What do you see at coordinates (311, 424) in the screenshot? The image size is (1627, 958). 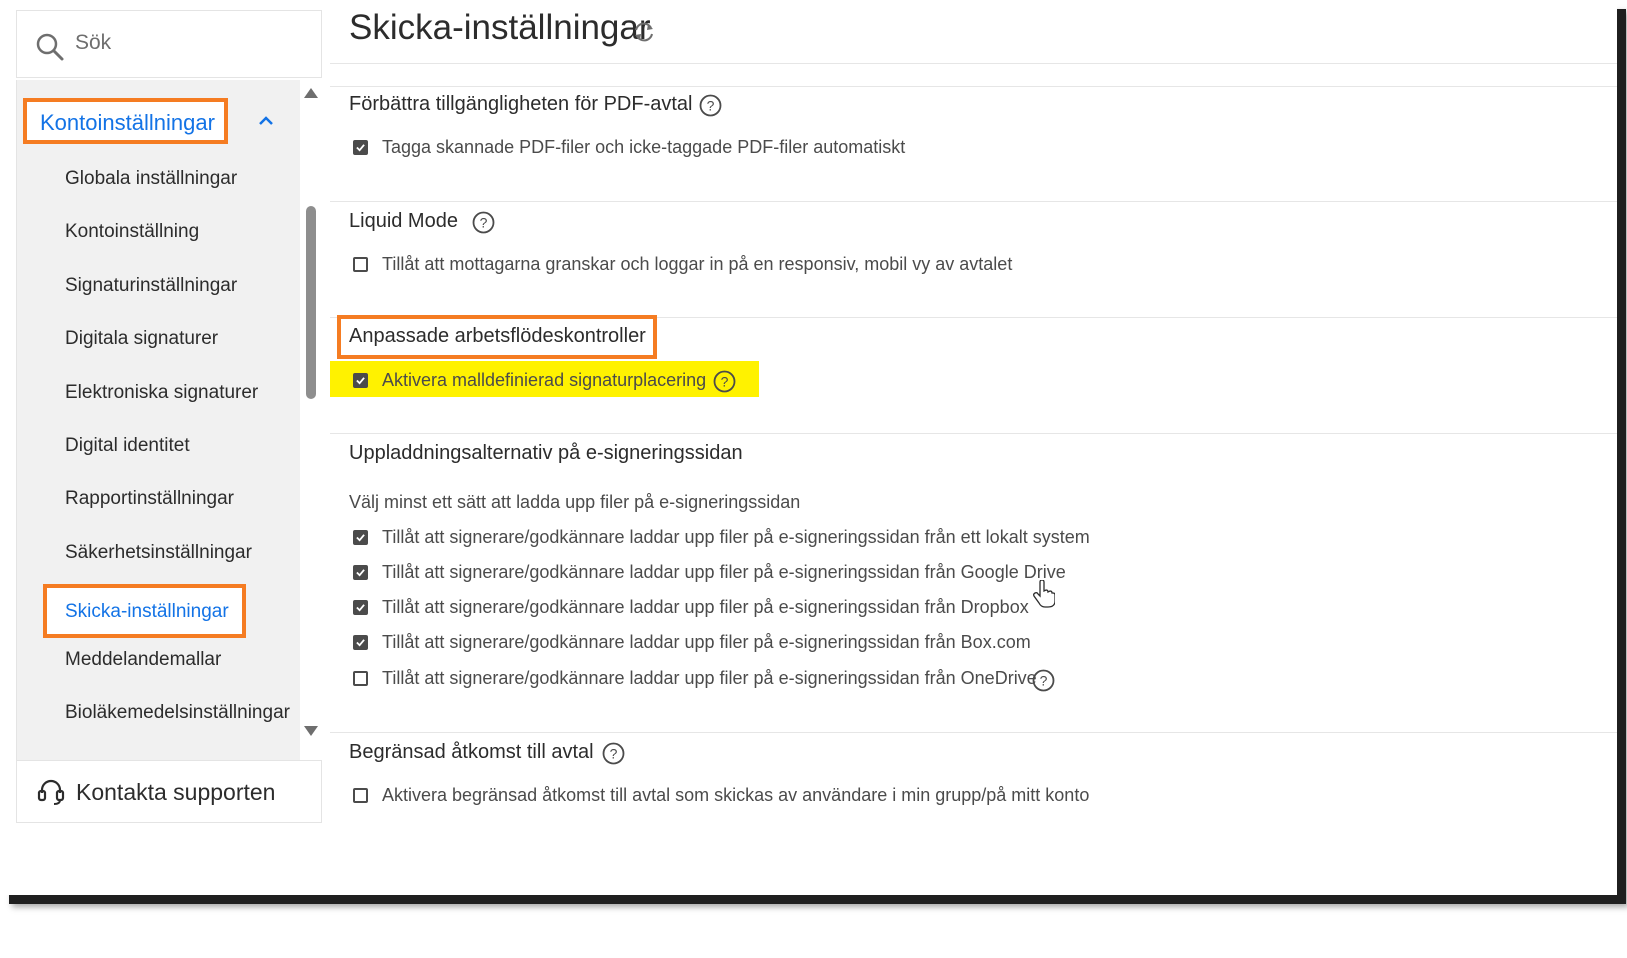 I see `sidebar-scrollbar` at bounding box center [311, 424].